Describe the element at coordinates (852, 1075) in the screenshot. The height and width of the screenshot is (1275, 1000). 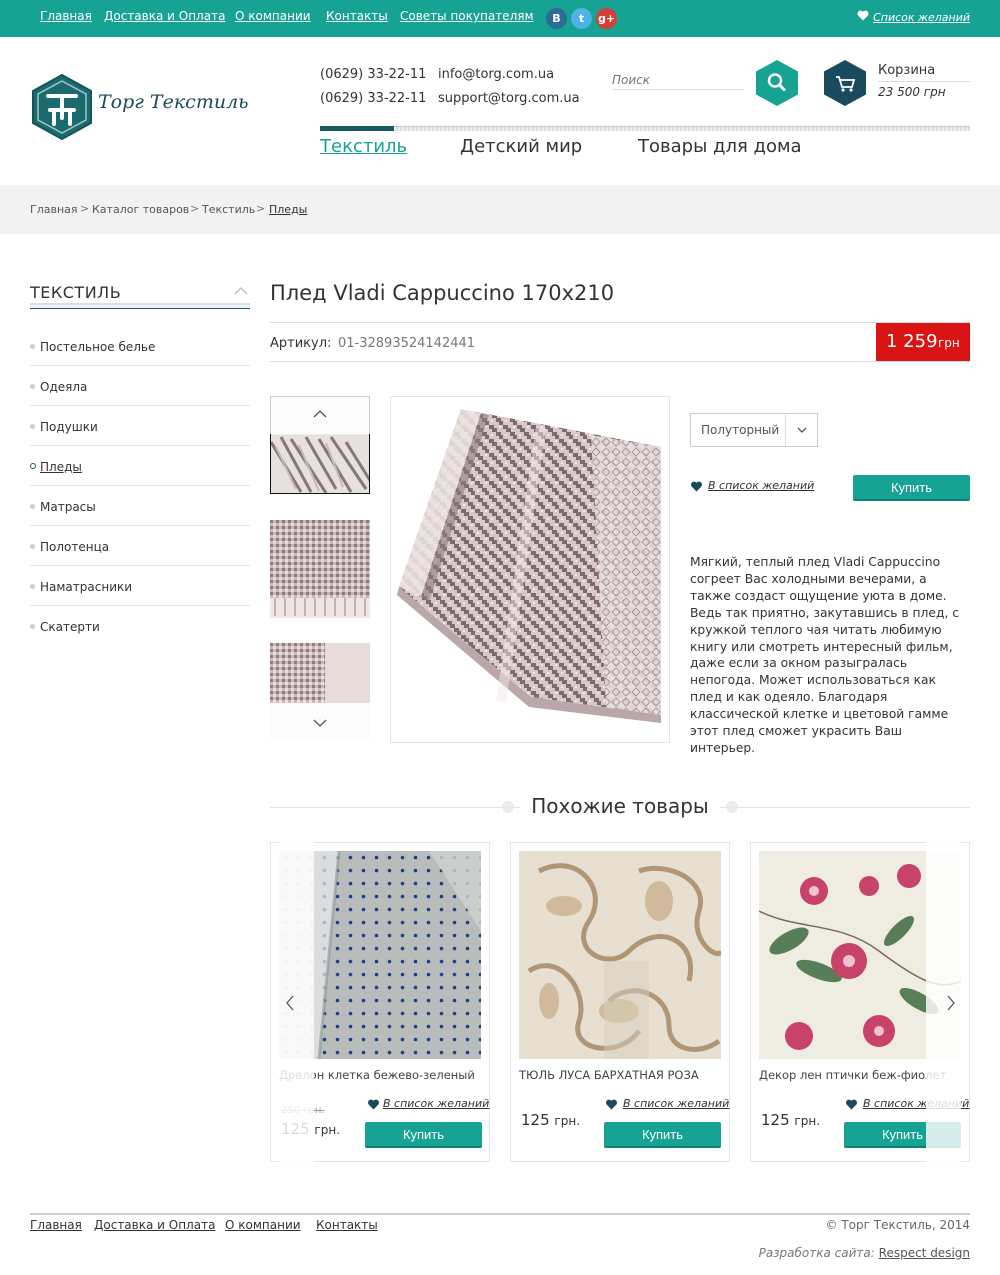
I see `similar-card-name: Декор лен птички беж-фиолет` at that location.